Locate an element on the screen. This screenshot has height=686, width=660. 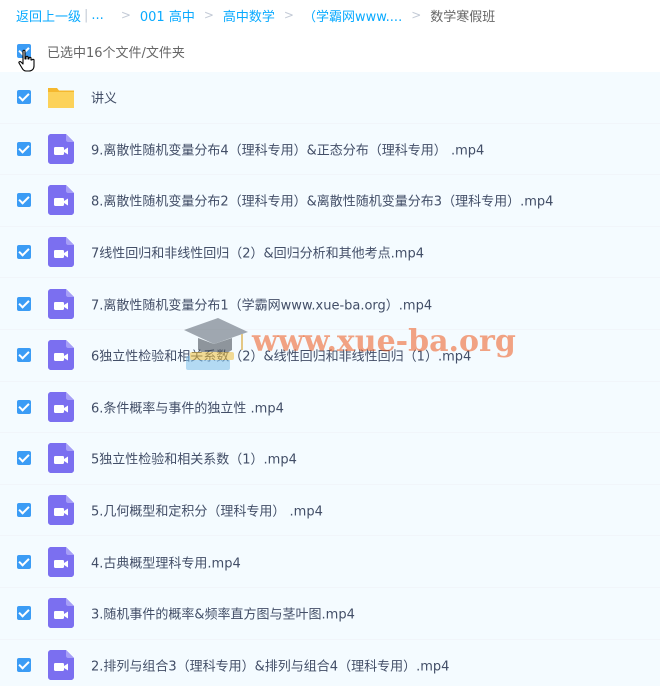
file-name: 6独立性检验和相关系数（2）&线性回归和非线性回归（1）.mp4 is located at coordinates (281, 355).